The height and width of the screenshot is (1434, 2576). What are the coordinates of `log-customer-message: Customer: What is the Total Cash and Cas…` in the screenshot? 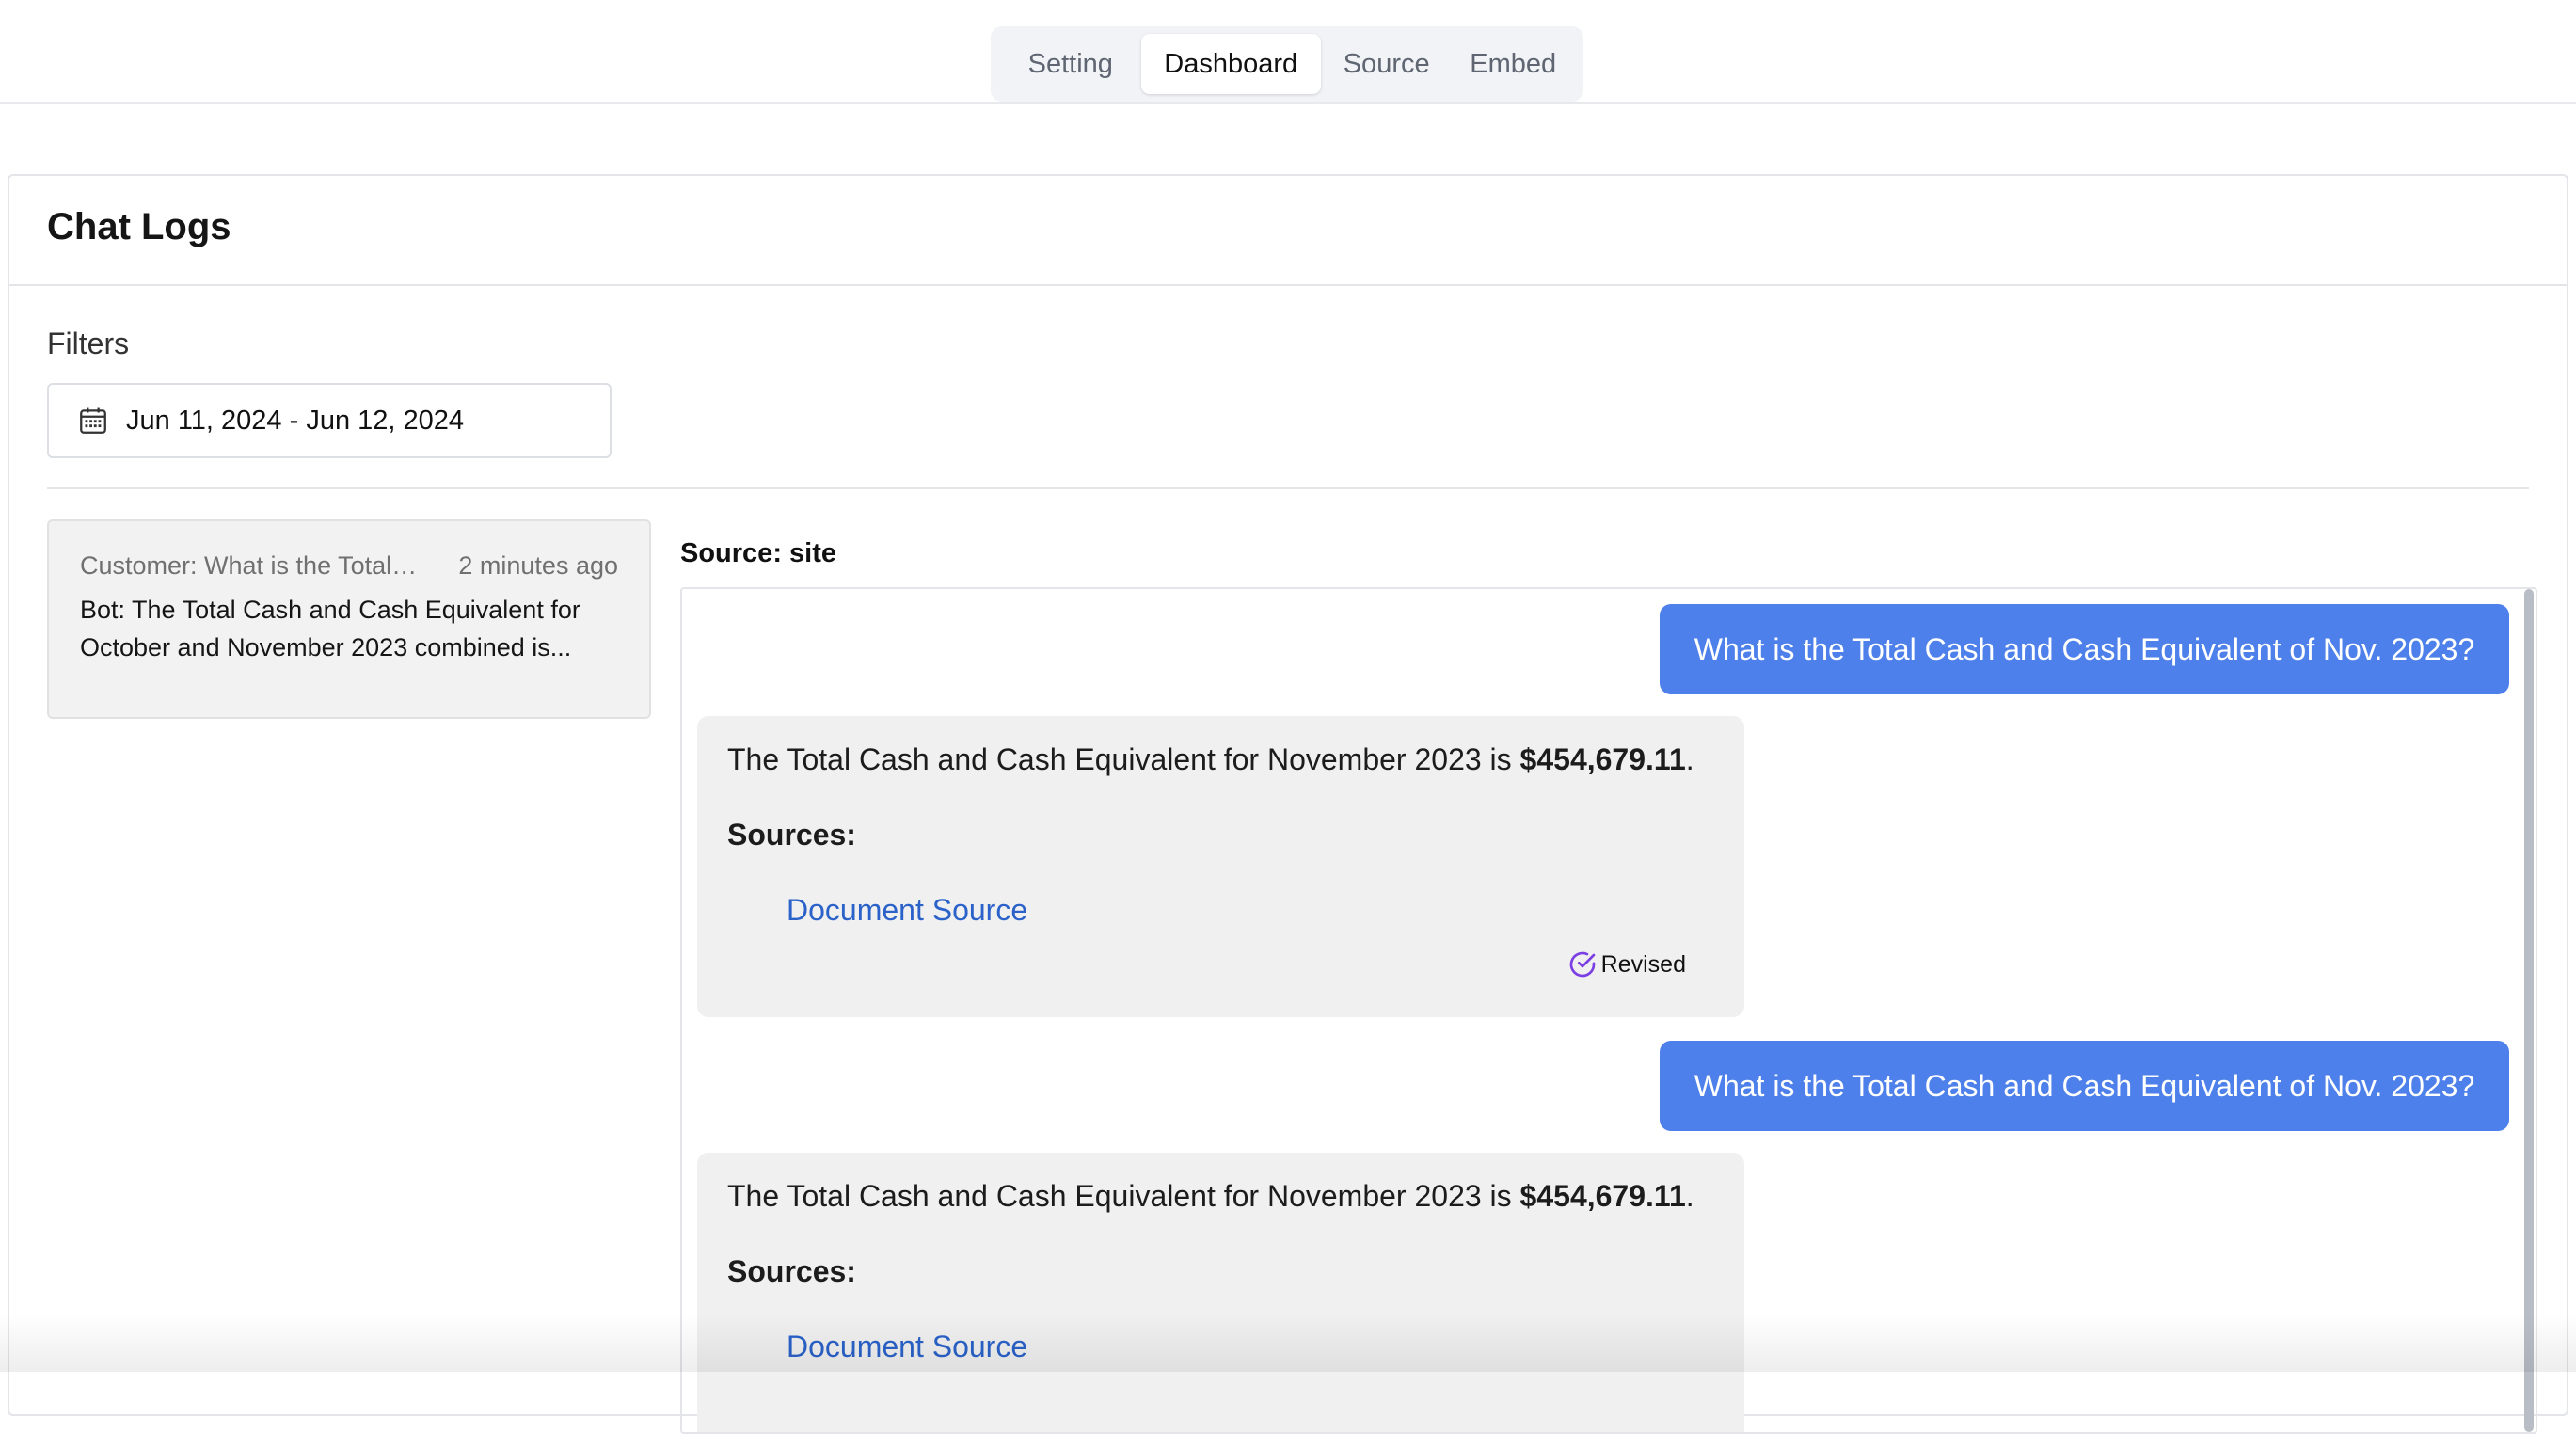 It's located at (250, 565).